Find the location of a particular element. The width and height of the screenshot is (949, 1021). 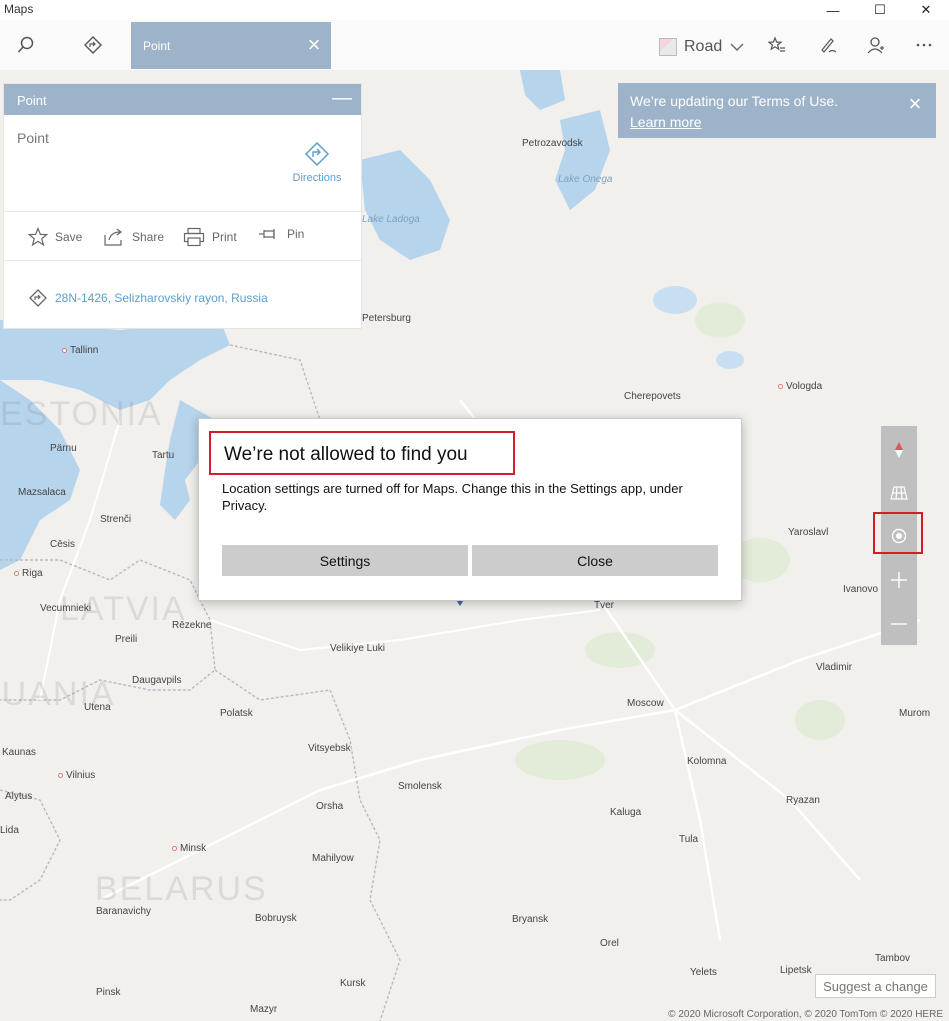

map-city-label: Petrozavodsk is located at coordinates (552, 143).